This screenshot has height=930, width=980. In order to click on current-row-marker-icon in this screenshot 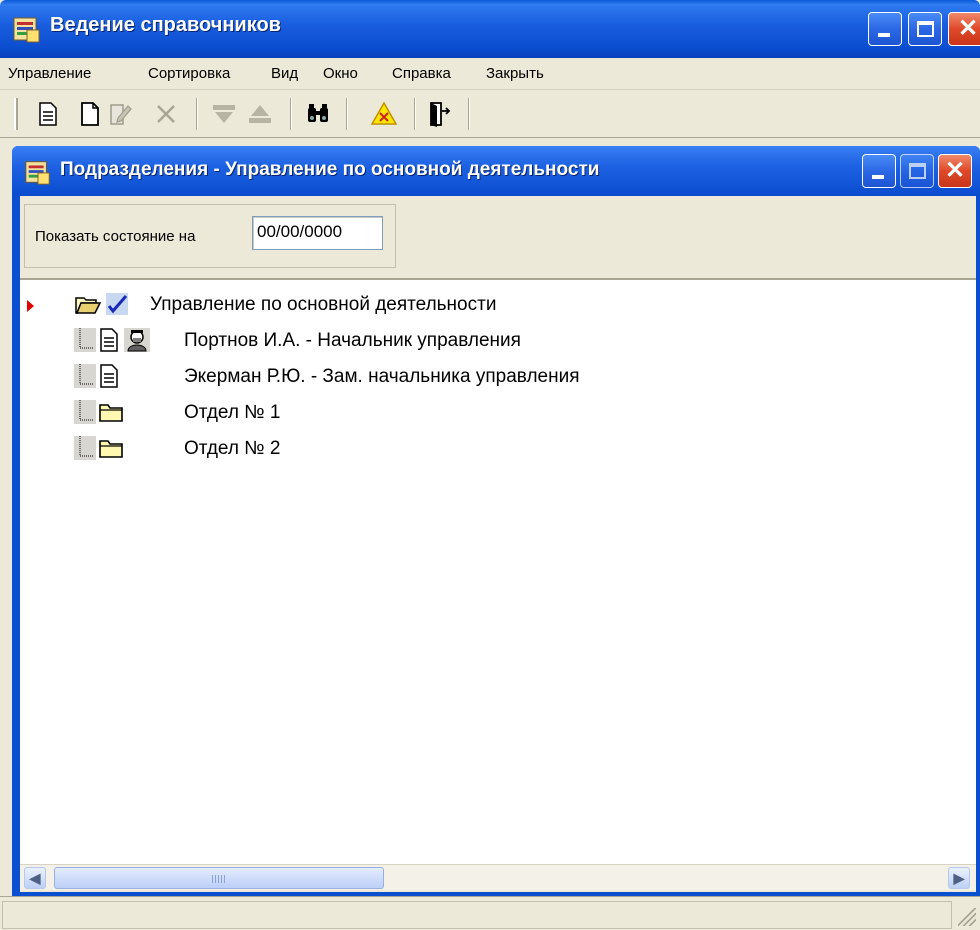, I will do `click(30, 306)`.